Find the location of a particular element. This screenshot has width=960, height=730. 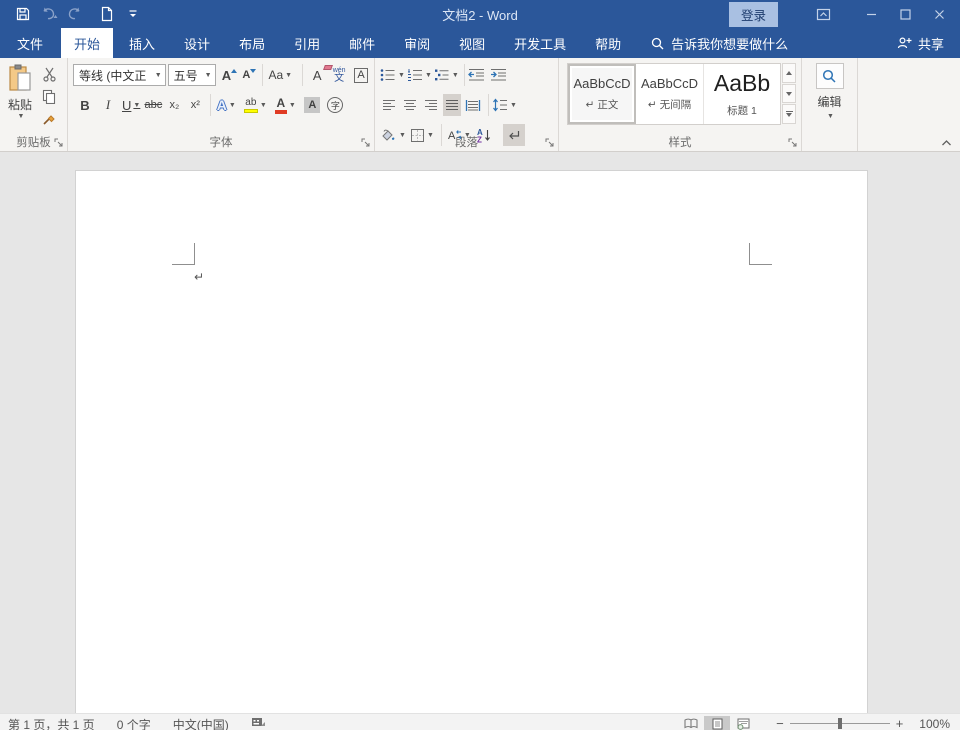

tell-me-search: 告诉我你想要做什么 is located at coordinates (719, 43).